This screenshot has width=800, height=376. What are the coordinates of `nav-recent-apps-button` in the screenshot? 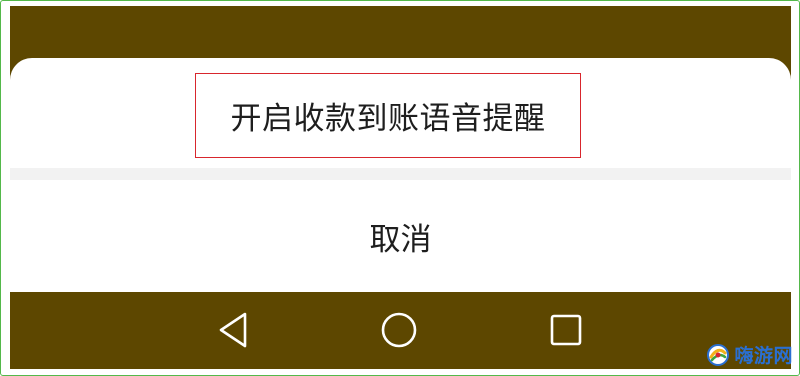 It's located at (566, 330).